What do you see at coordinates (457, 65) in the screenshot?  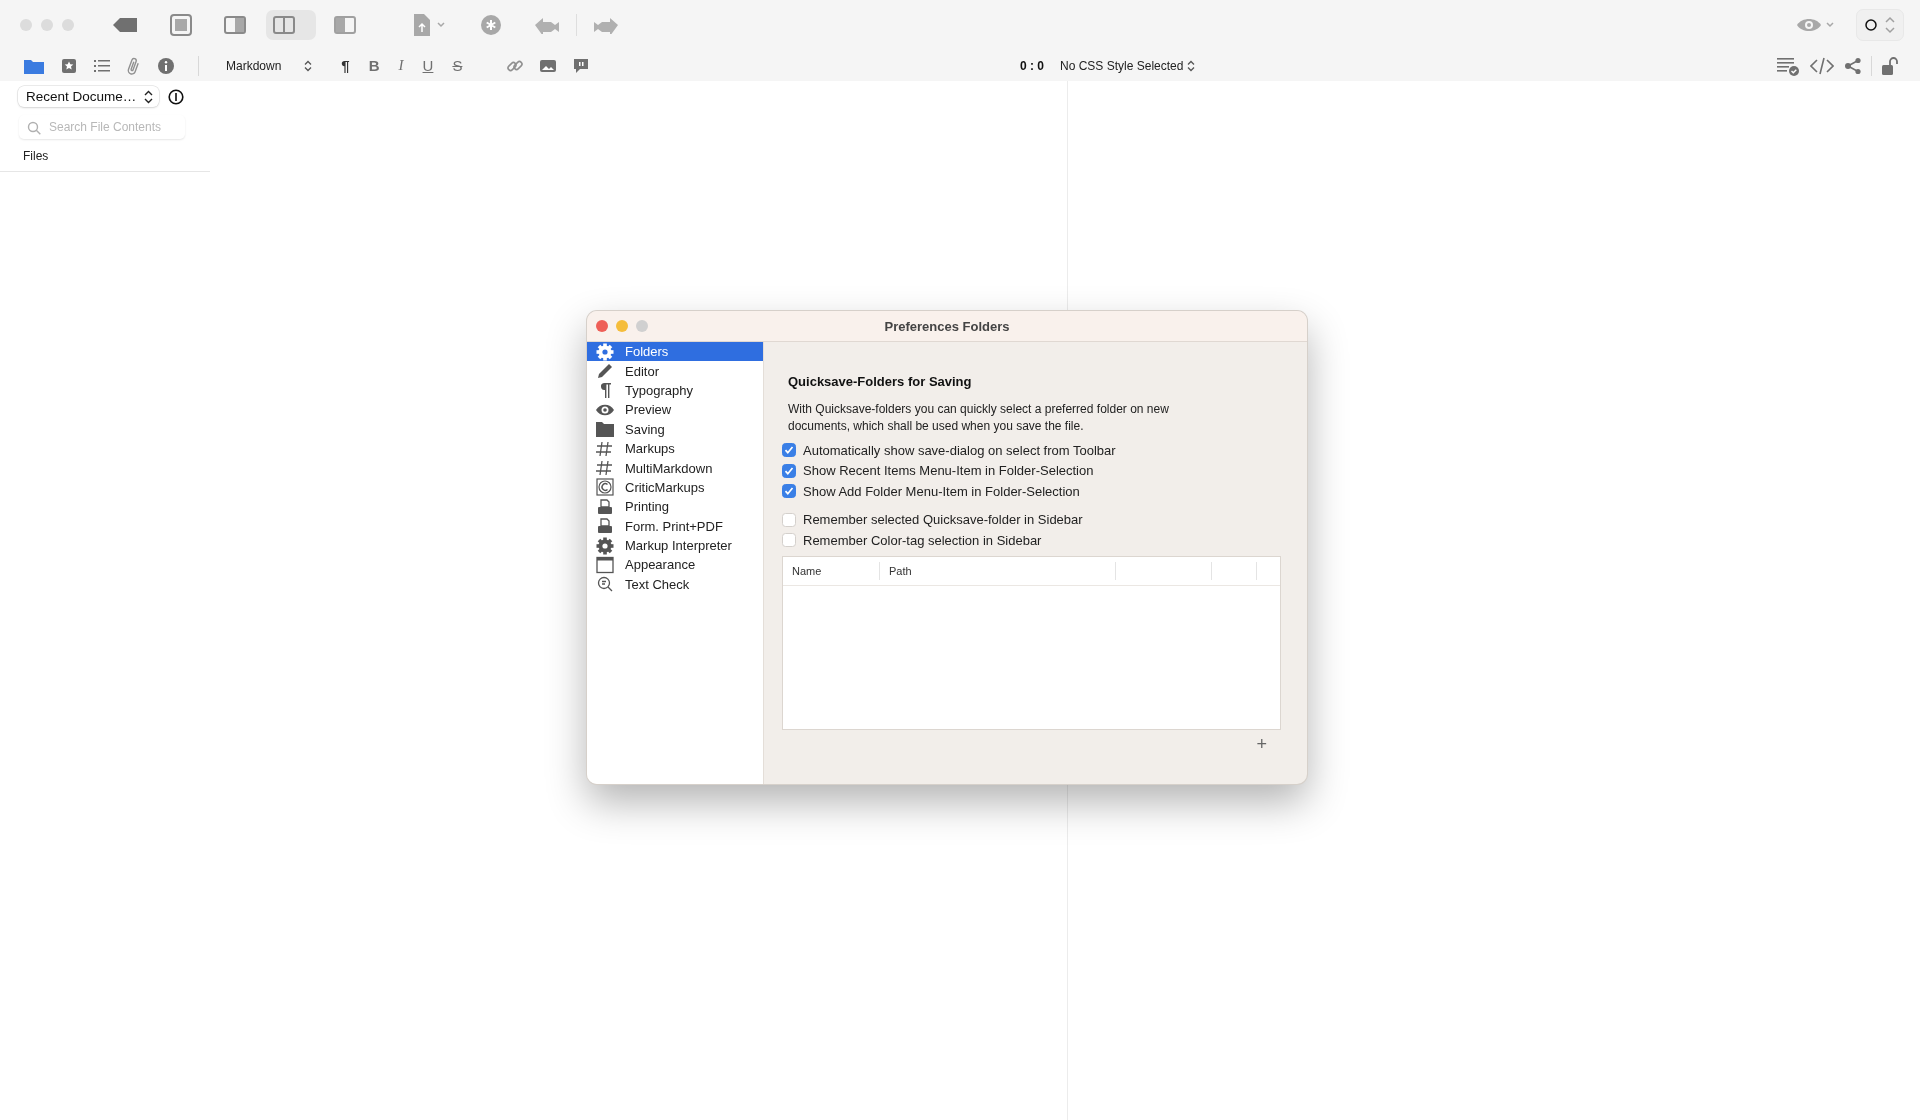 I see `strikethrough-button: S` at bounding box center [457, 65].